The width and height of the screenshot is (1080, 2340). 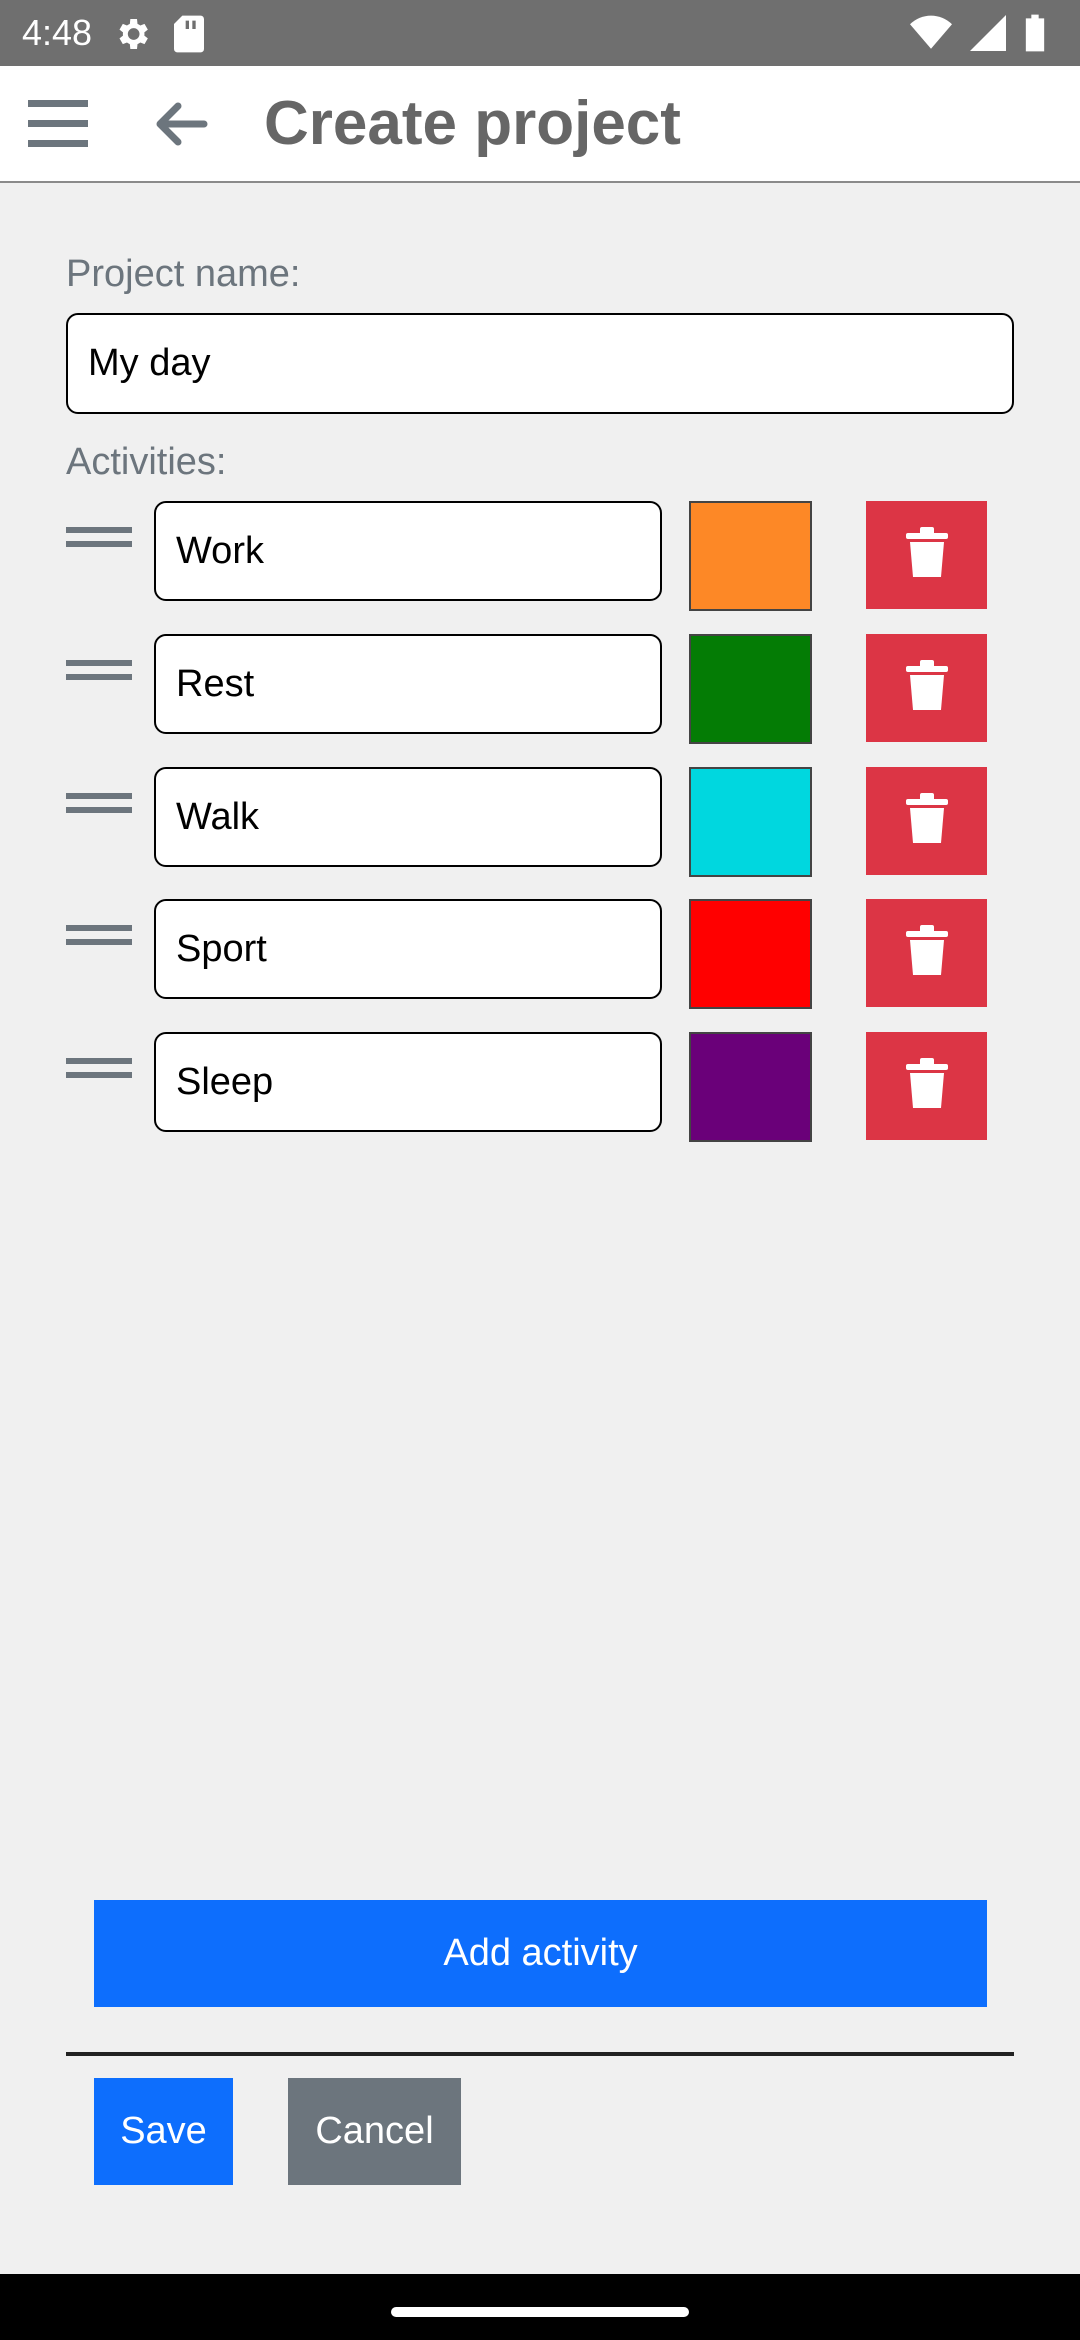 I want to click on menu-button, so click(x=58, y=124).